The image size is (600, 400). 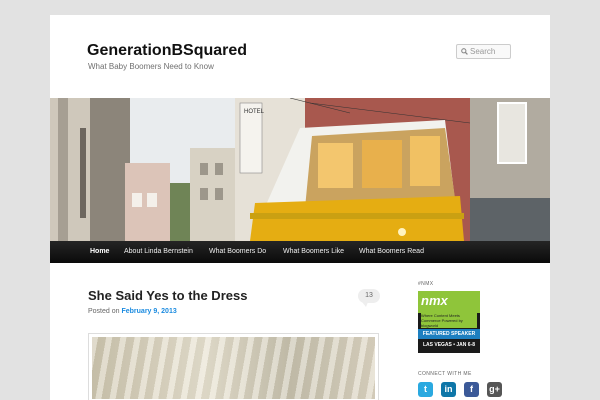 What do you see at coordinates (391, 252) in the screenshot?
I see `nav-item-what-boomers-read: What Boomers Read` at bounding box center [391, 252].